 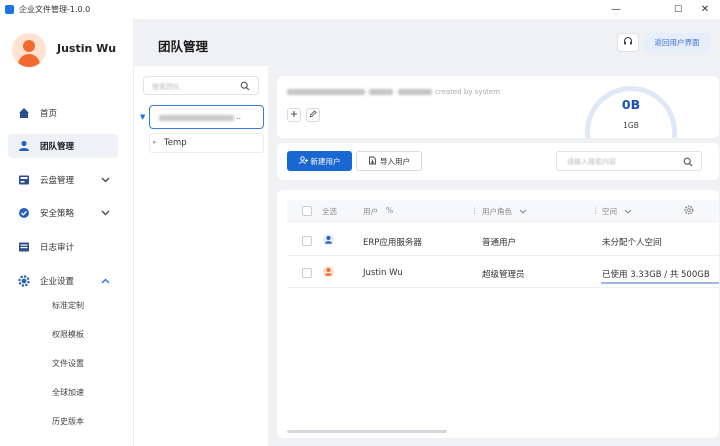 What do you see at coordinates (68, 392) in the screenshot?
I see `sub-item-global-acceleration: 全球加速` at bounding box center [68, 392].